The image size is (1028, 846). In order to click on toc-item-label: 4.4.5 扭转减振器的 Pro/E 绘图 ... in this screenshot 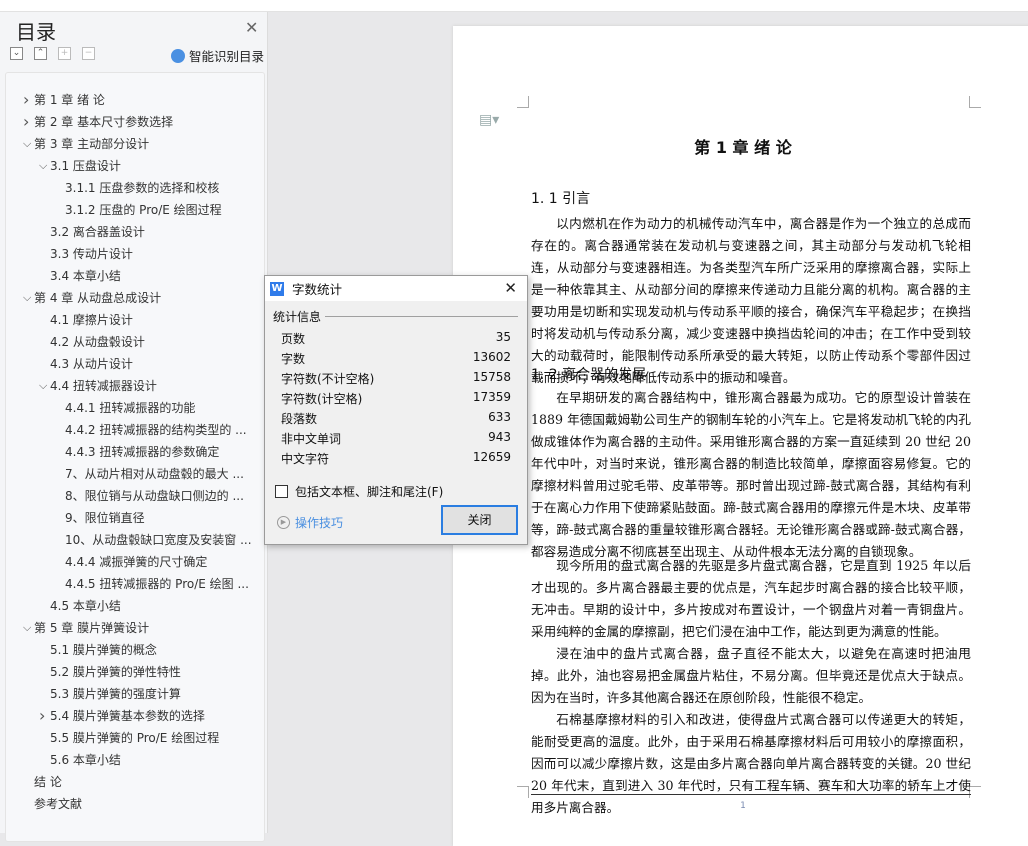, I will do `click(157, 584)`.